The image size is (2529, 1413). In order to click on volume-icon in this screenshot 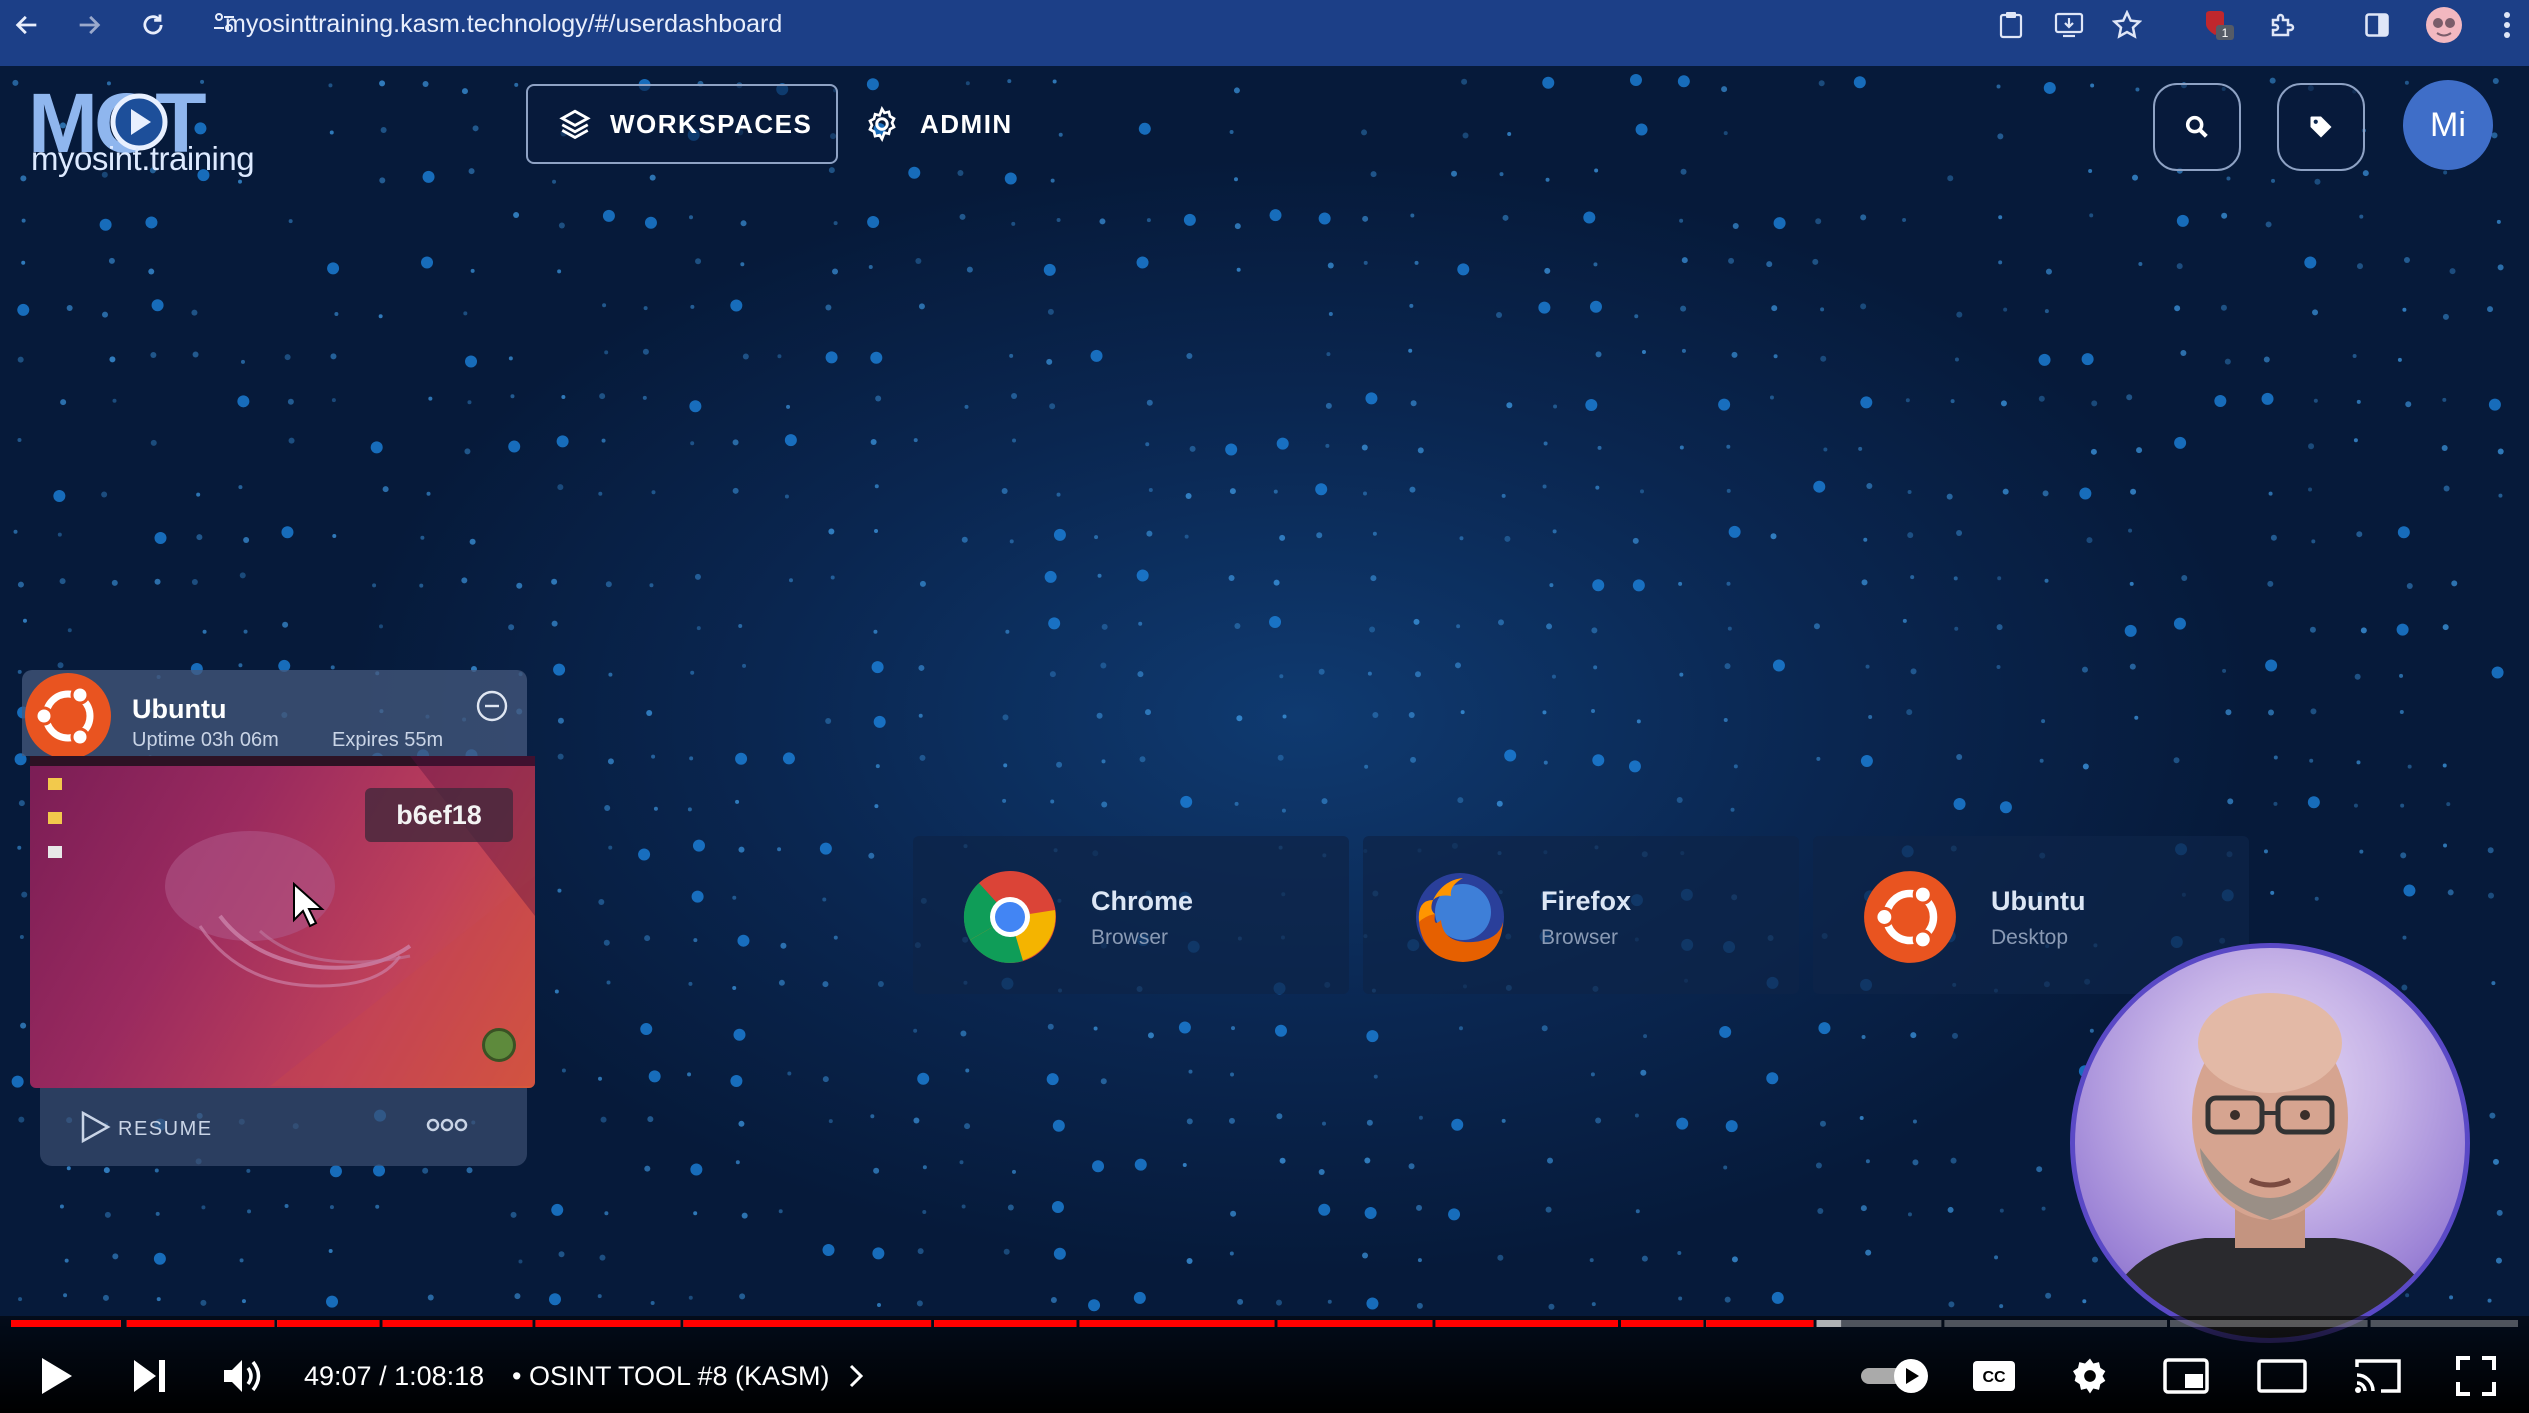, I will do `click(242, 1376)`.